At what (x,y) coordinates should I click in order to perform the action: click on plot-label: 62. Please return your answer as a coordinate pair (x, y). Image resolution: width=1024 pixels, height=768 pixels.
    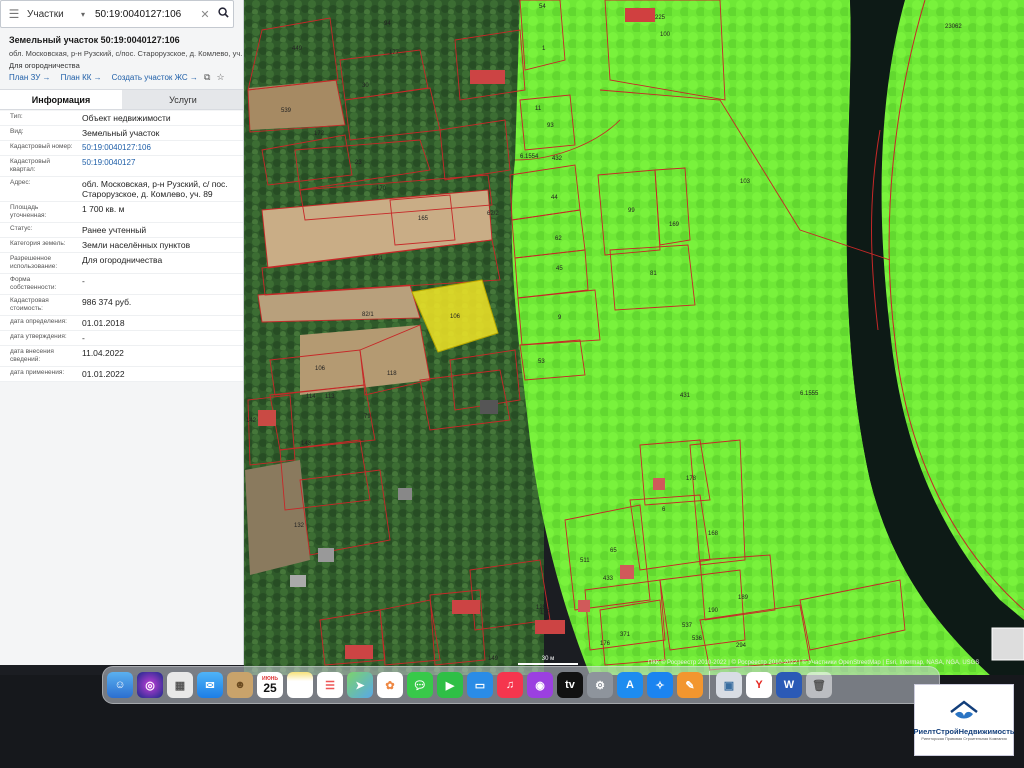
    Looking at the image, I should click on (558, 239).